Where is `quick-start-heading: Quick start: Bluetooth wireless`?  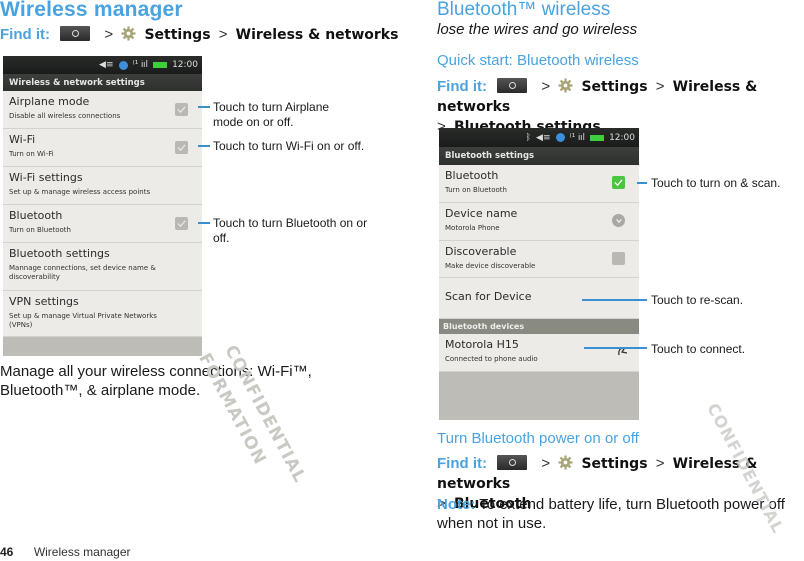 quick-start-heading: Quick start: Bluetooth wireless is located at coordinates (538, 60).